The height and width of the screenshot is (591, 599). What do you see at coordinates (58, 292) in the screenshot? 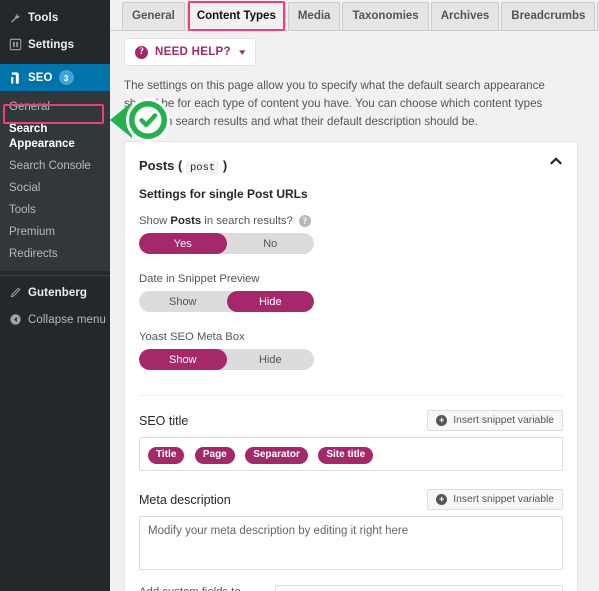
I see `sidebar-item-label: Gutenberg` at bounding box center [58, 292].